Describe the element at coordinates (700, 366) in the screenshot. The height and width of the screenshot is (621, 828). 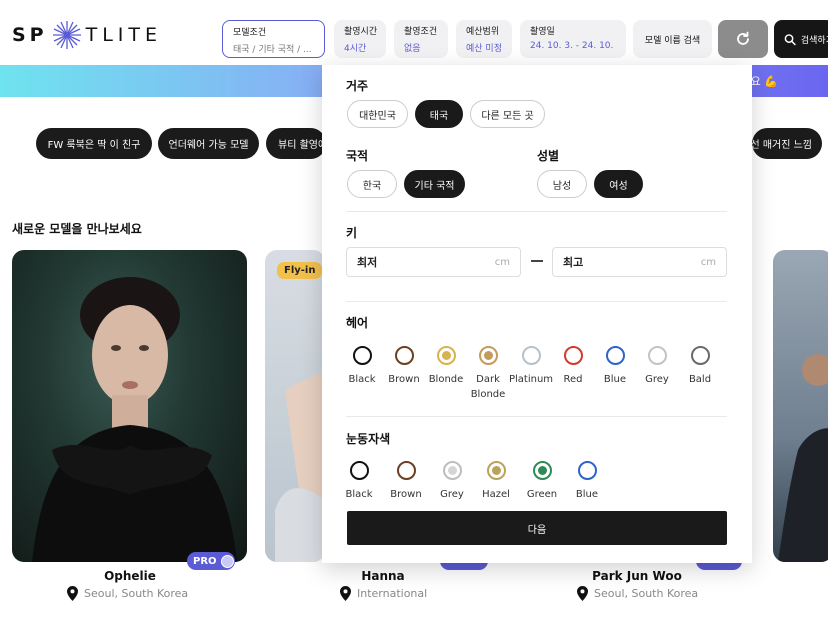
I see `hair-option-bald: Bald` at that location.